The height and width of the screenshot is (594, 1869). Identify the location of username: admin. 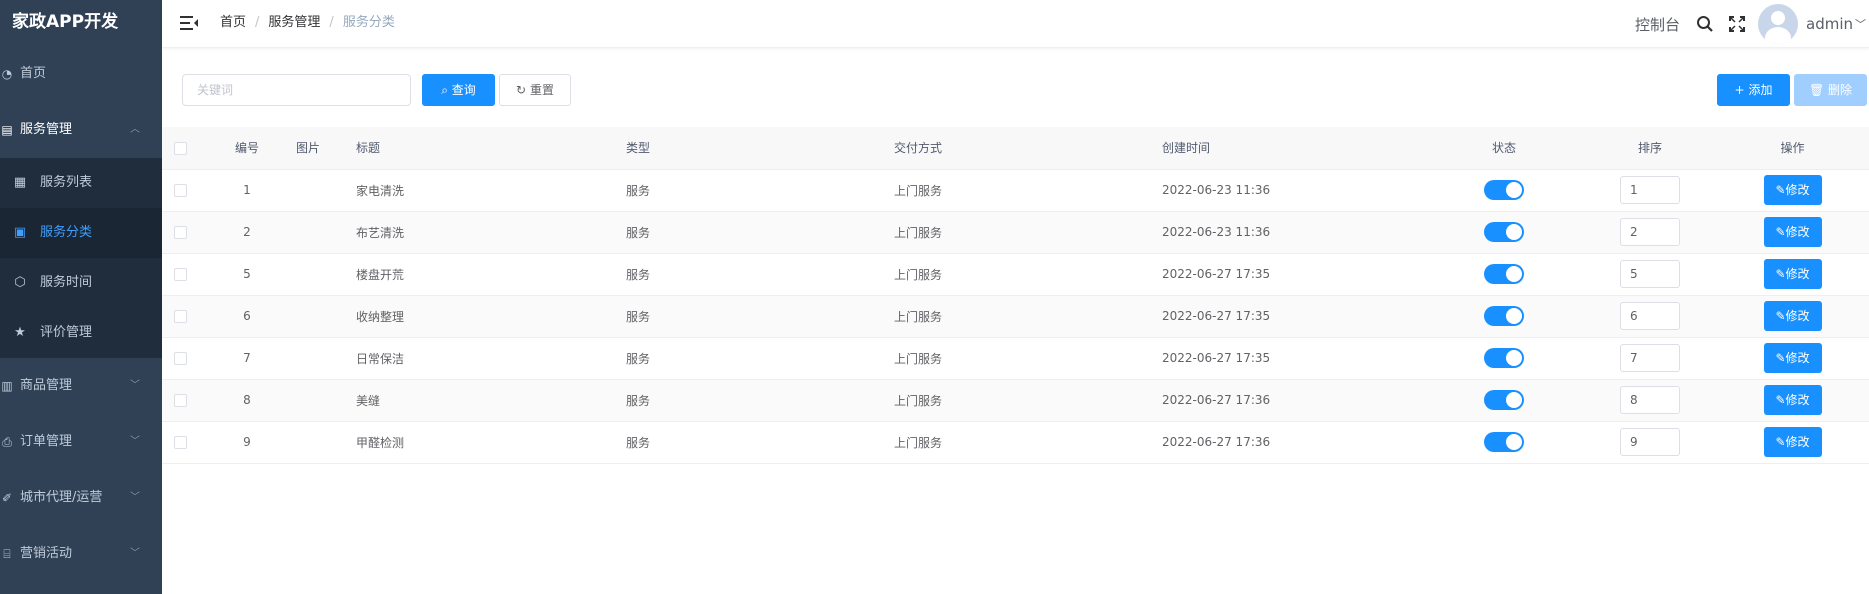
(1829, 24).